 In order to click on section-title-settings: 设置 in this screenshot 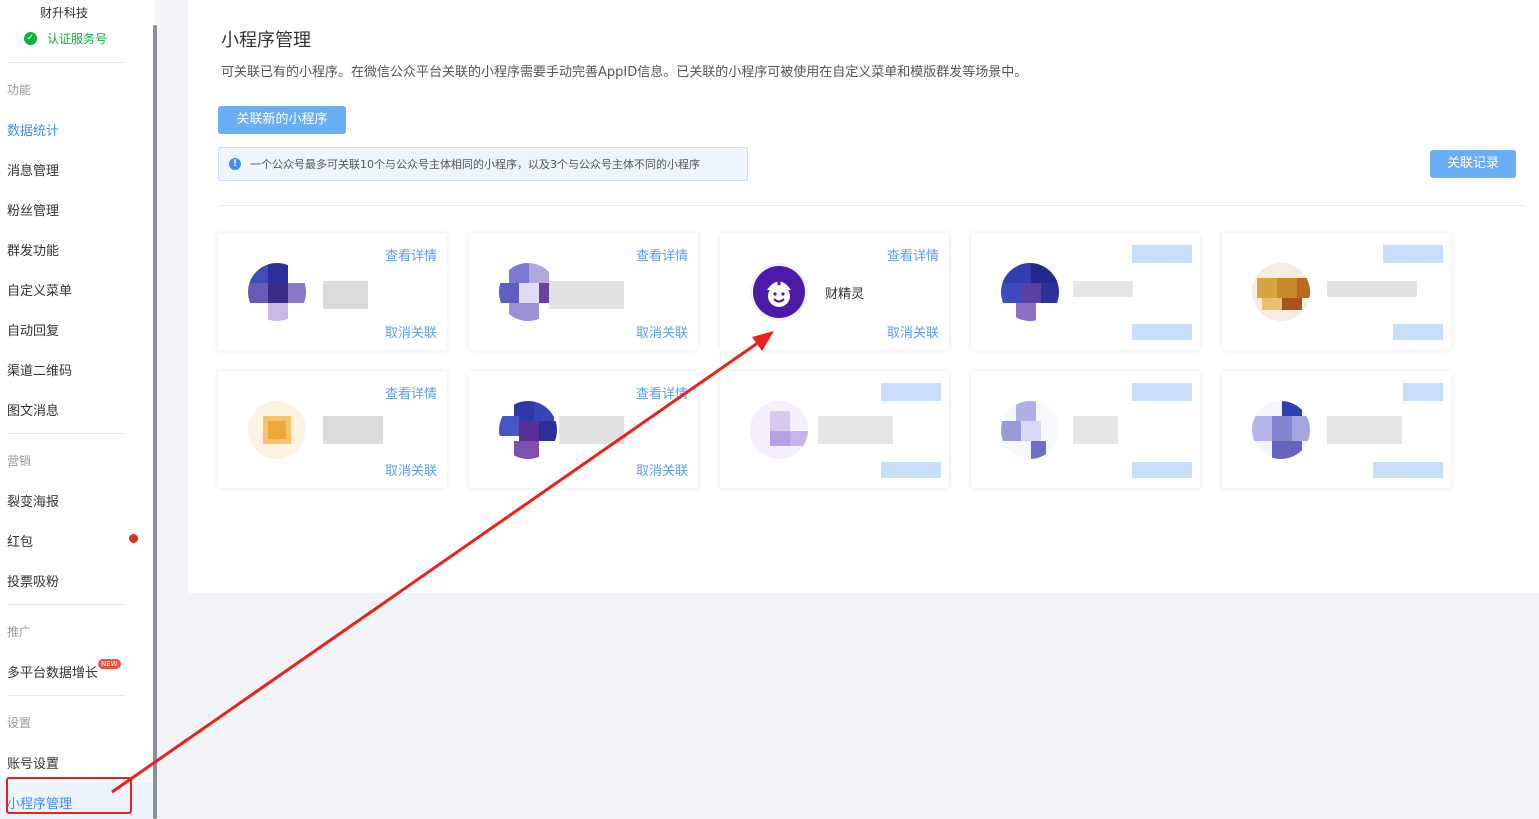, I will do `click(19, 723)`.